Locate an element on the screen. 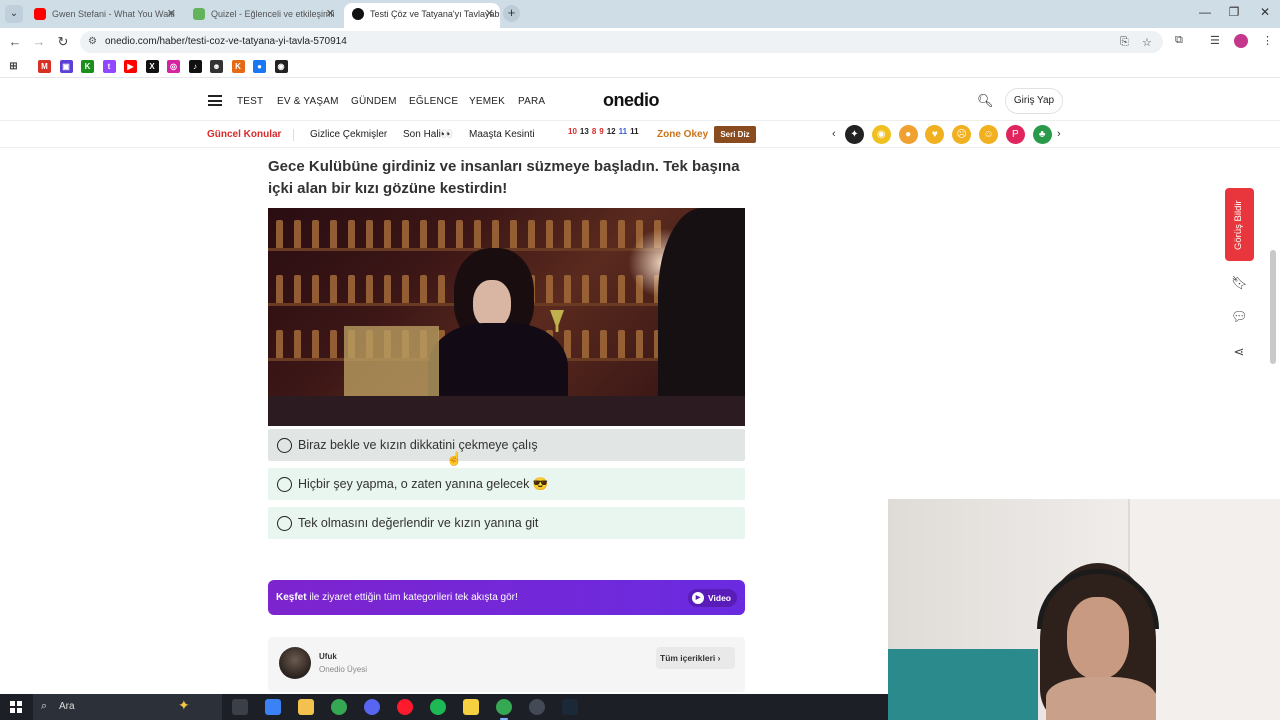 The width and height of the screenshot is (1280, 720). circle-app-icon: ● is located at coordinates (259, 66).